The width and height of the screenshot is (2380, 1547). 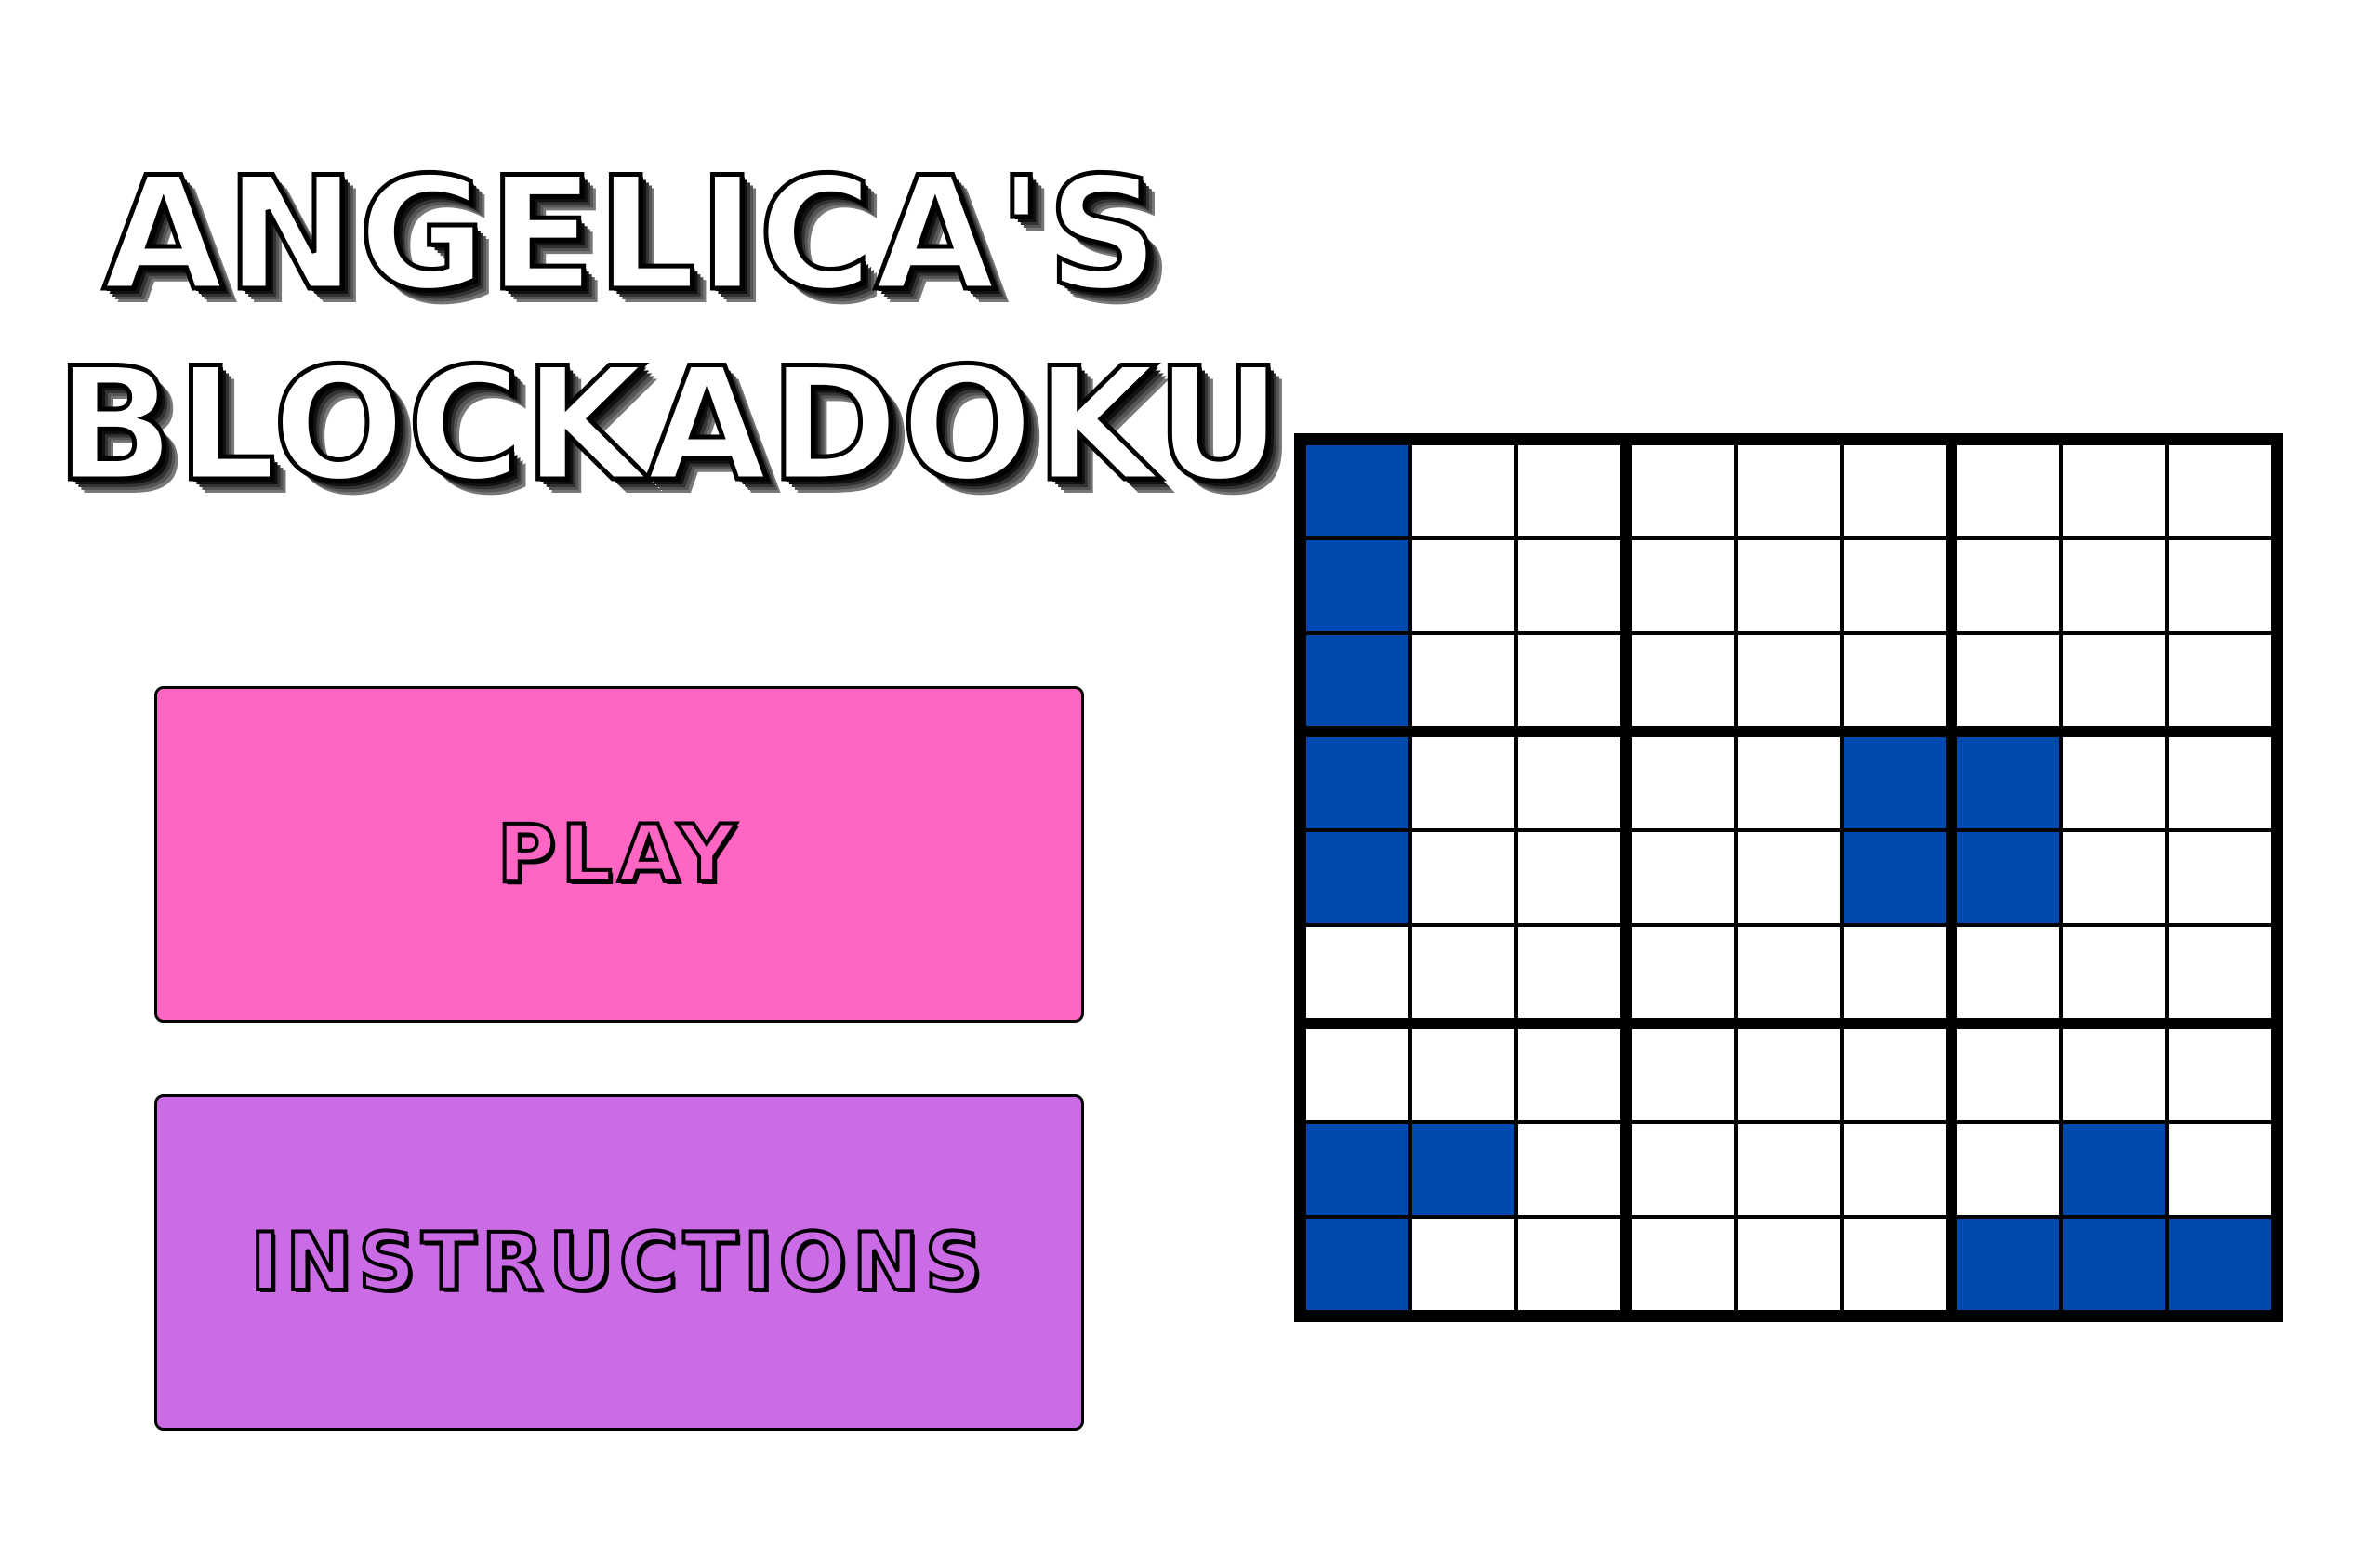 I want to click on game-title-line-2: BLOCKADOKU, so click(x=669, y=425).